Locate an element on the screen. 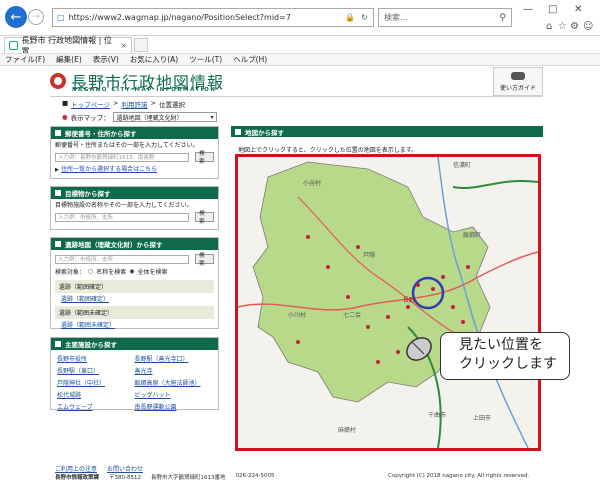  facility-link: 長野駅（東口） is located at coordinates (96, 370).